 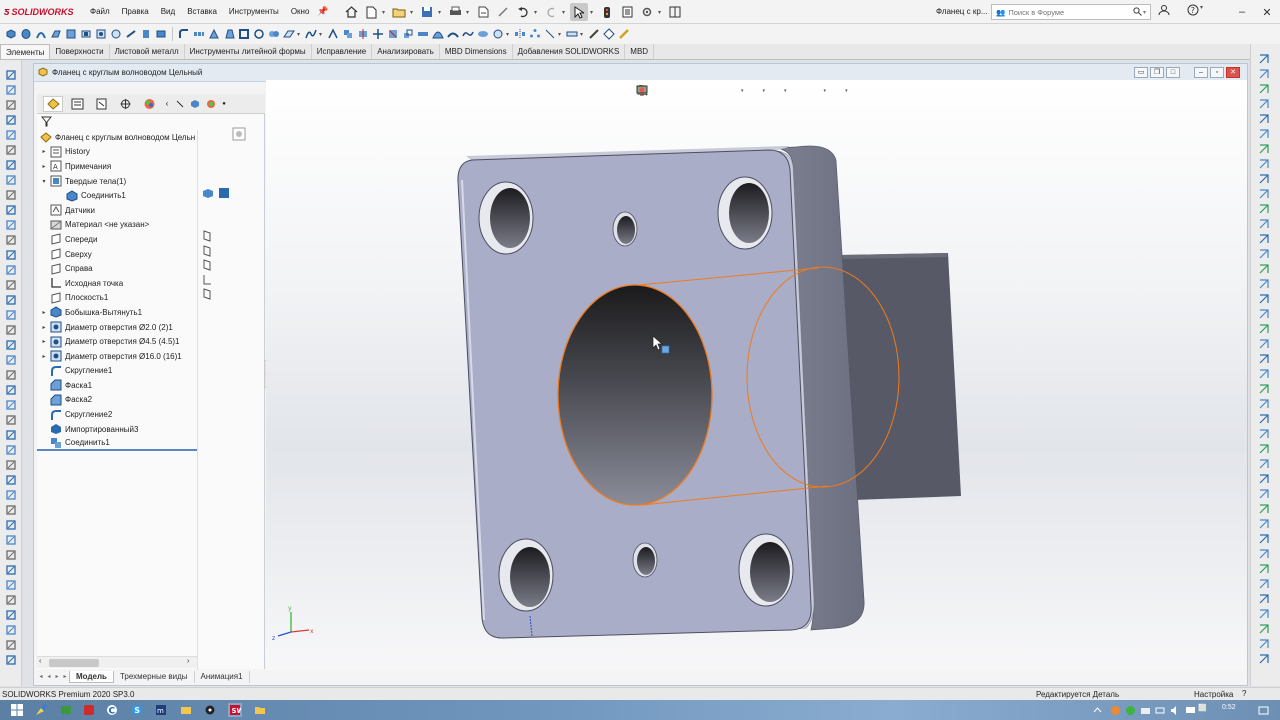 I want to click on quick-snaps-icon, so click(x=10, y=465).